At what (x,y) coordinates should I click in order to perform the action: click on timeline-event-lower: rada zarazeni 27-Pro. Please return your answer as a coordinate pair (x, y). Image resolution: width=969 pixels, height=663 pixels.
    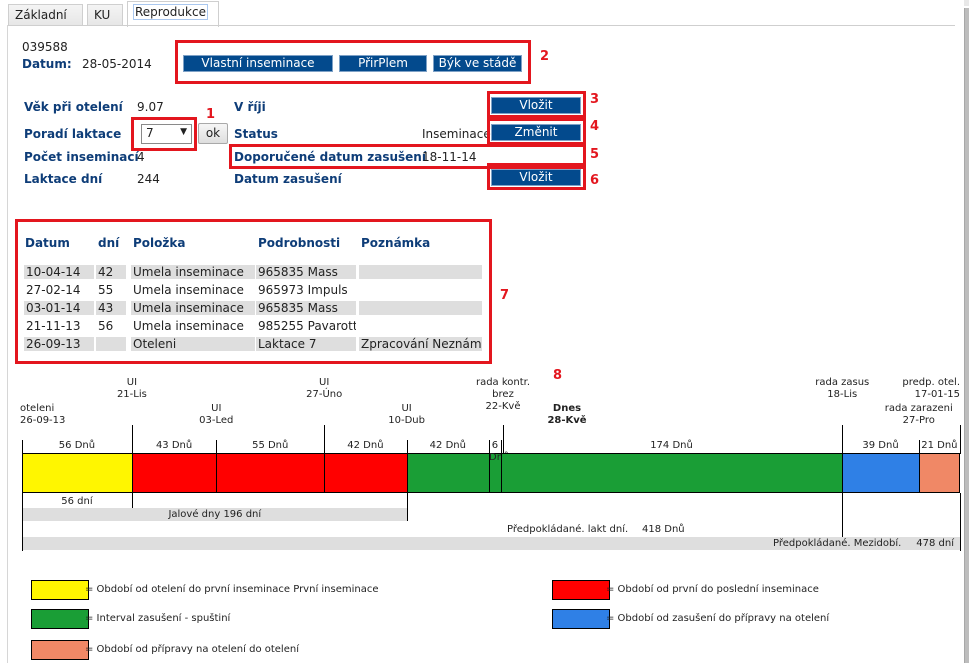
    Looking at the image, I should click on (919, 415).